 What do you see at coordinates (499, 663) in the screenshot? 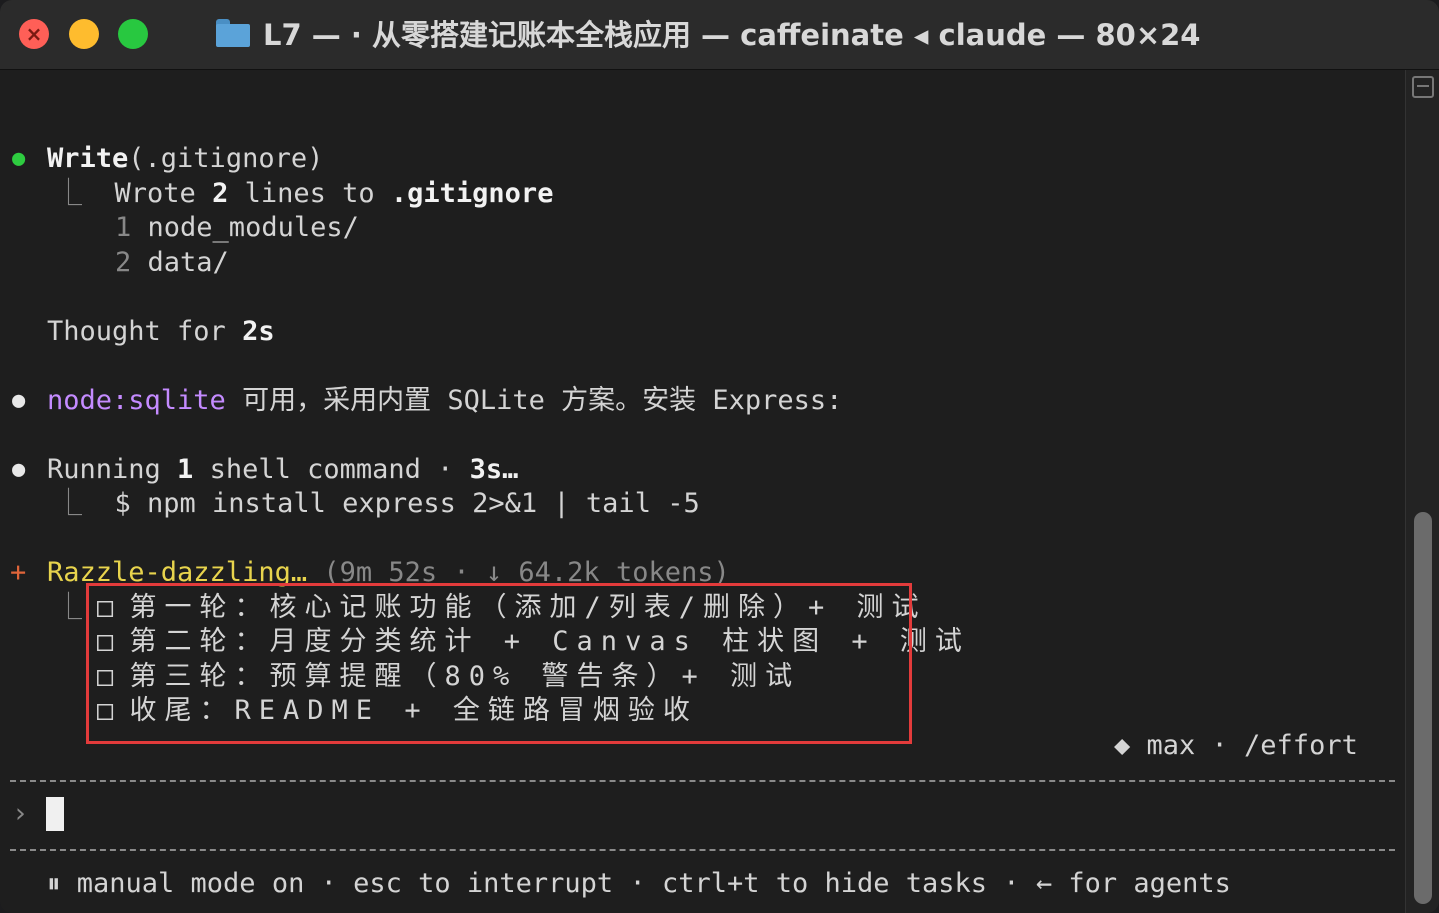
I see `task-highlight-box` at bounding box center [499, 663].